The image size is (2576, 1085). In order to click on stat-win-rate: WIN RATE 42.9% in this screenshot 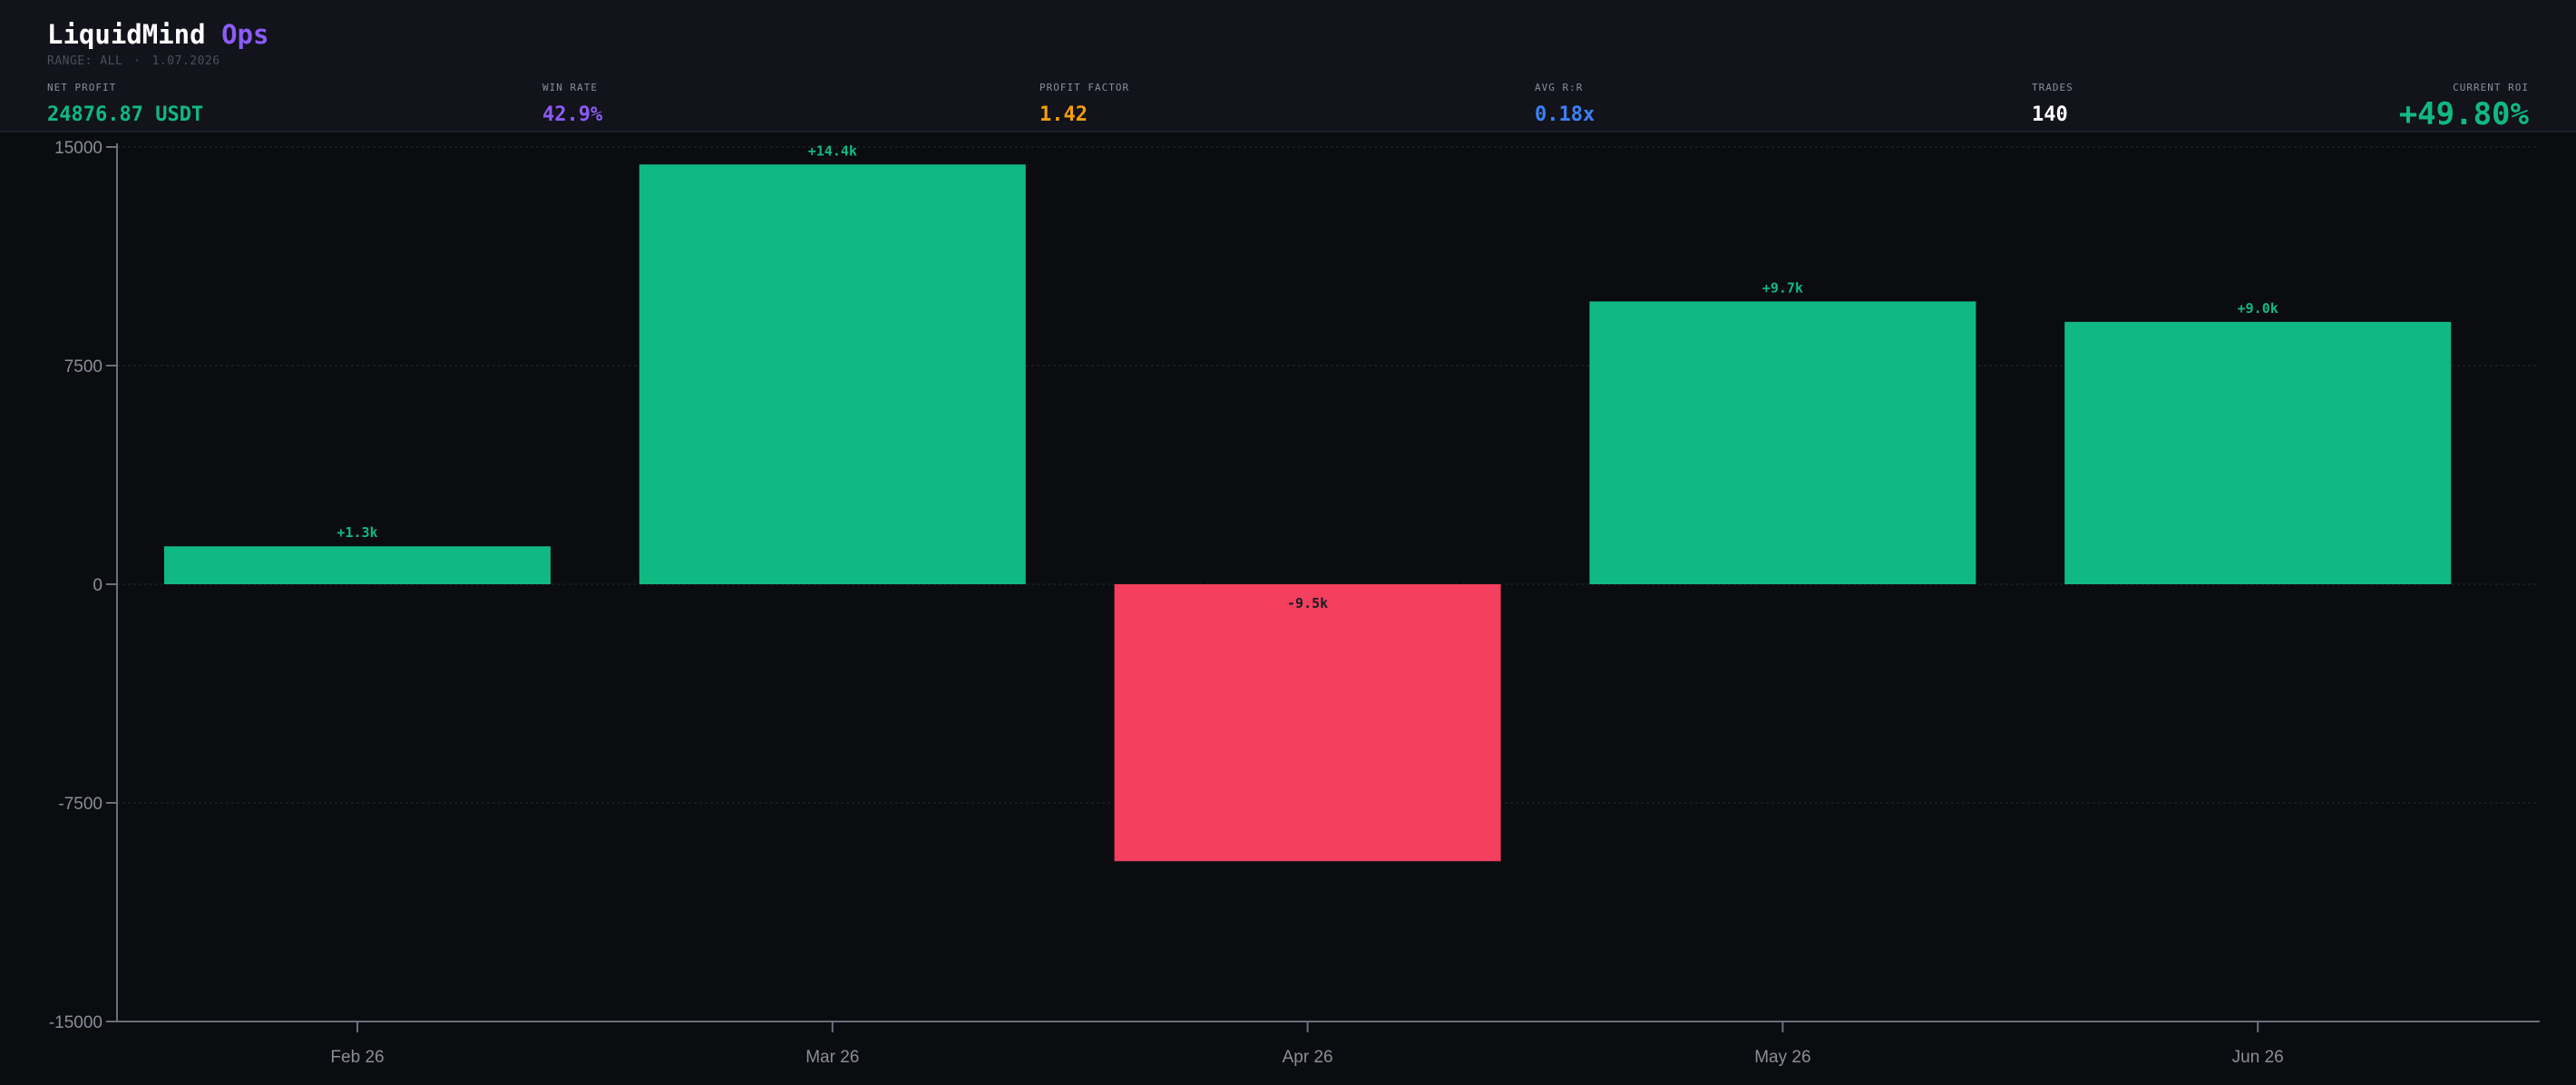, I will do `click(572, 105)`.